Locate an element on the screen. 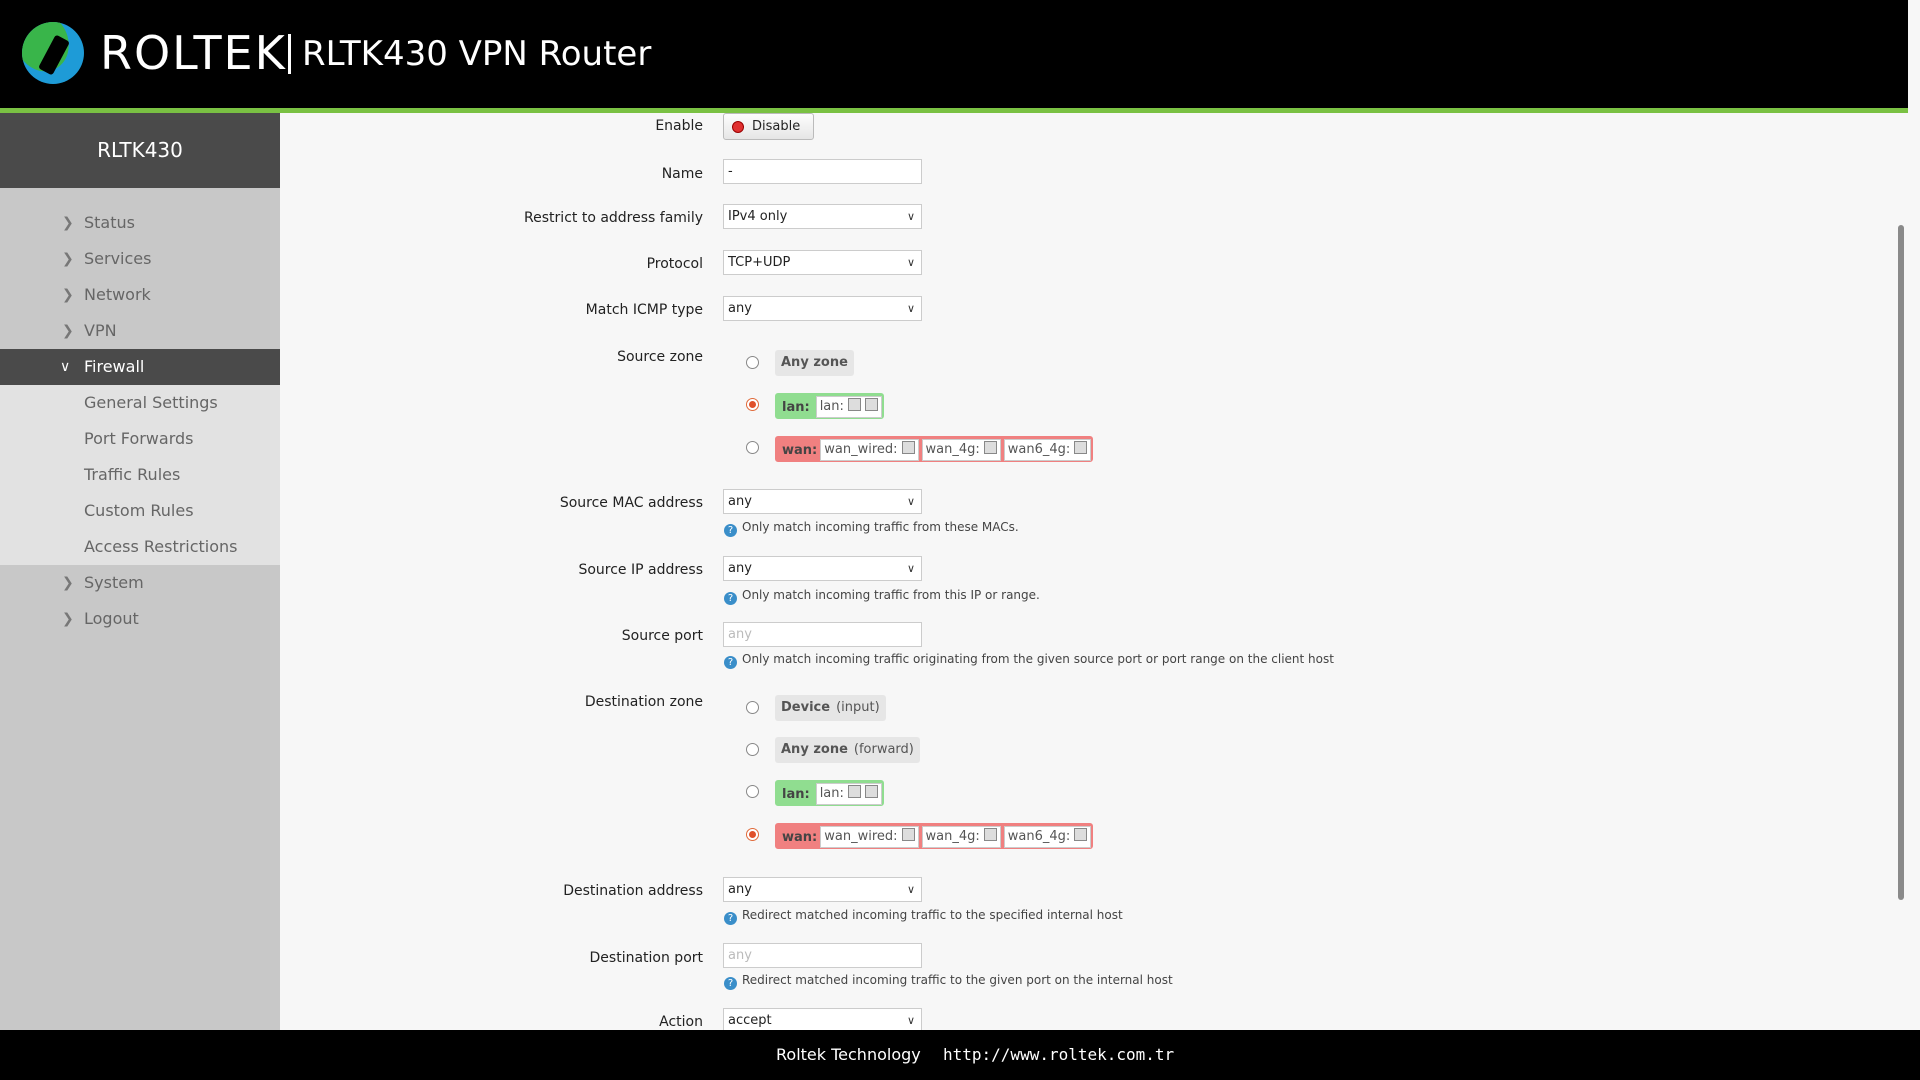 This screenshot has width=1920, height=1080. sidebar-item-label: Status is located at coordinates (109, 222).